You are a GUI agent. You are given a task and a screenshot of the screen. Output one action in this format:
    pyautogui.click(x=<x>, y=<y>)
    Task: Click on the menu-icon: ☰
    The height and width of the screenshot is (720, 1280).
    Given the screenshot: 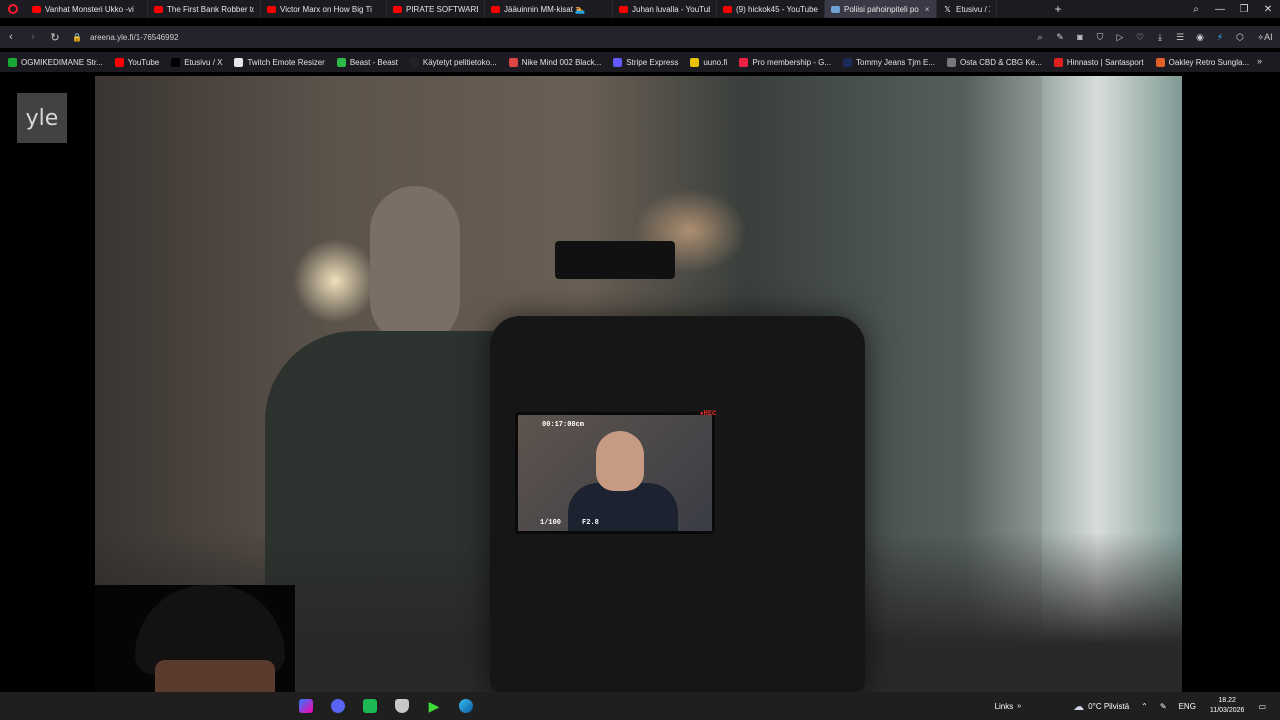 What is the action you would take?
    pyautogui.click(x=1180, y=37)
    